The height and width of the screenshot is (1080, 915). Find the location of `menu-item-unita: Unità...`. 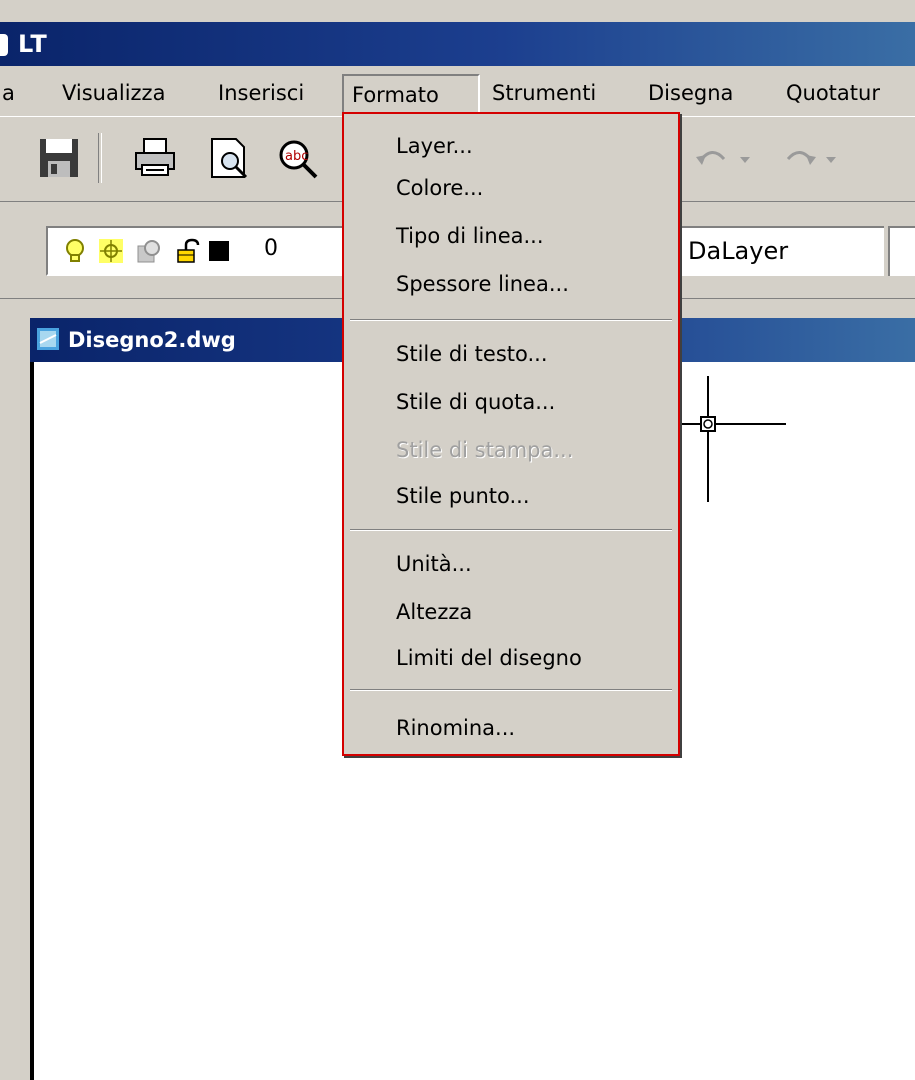

menu-item-unita: Unità... is located at coordinates (434, 564).